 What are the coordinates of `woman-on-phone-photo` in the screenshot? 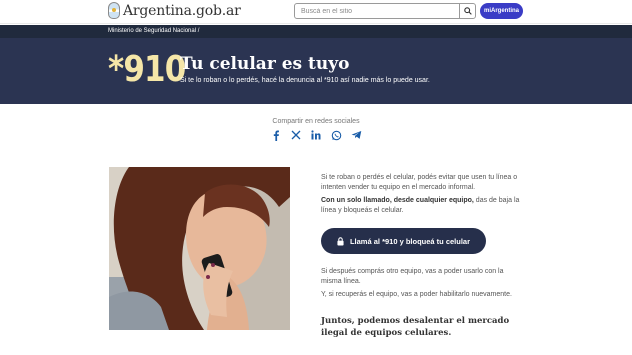 It's located at (199, 248).